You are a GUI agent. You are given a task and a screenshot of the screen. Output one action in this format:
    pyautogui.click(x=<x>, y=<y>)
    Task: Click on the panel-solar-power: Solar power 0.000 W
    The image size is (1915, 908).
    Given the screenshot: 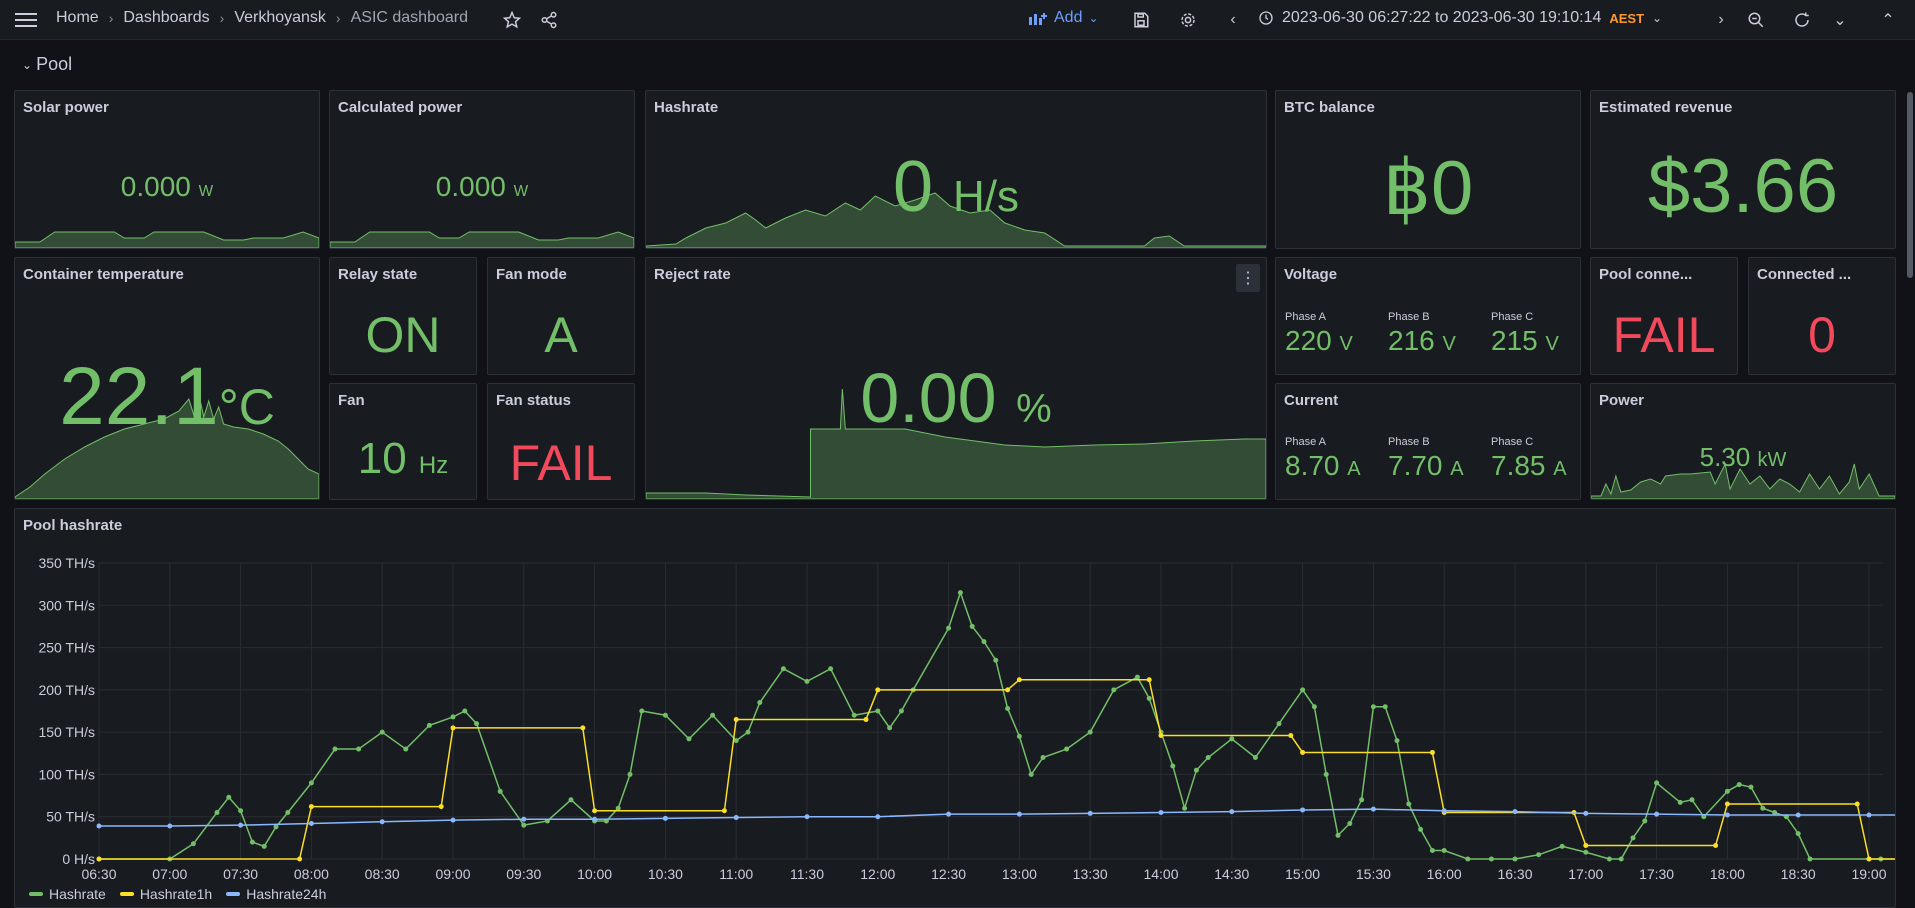 What is the action you would take?
    pyautogui.click(x=167, y=169)
    